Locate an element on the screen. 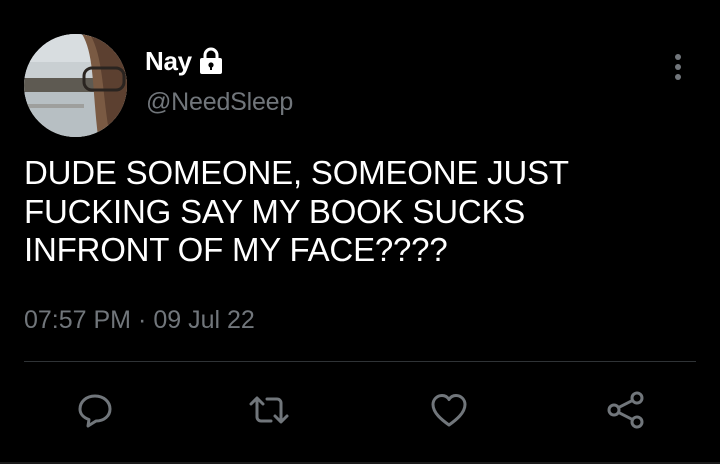 The width and height of the screenshot is (720, 464). more-vertical-icon is located at coordinates (678, 67).